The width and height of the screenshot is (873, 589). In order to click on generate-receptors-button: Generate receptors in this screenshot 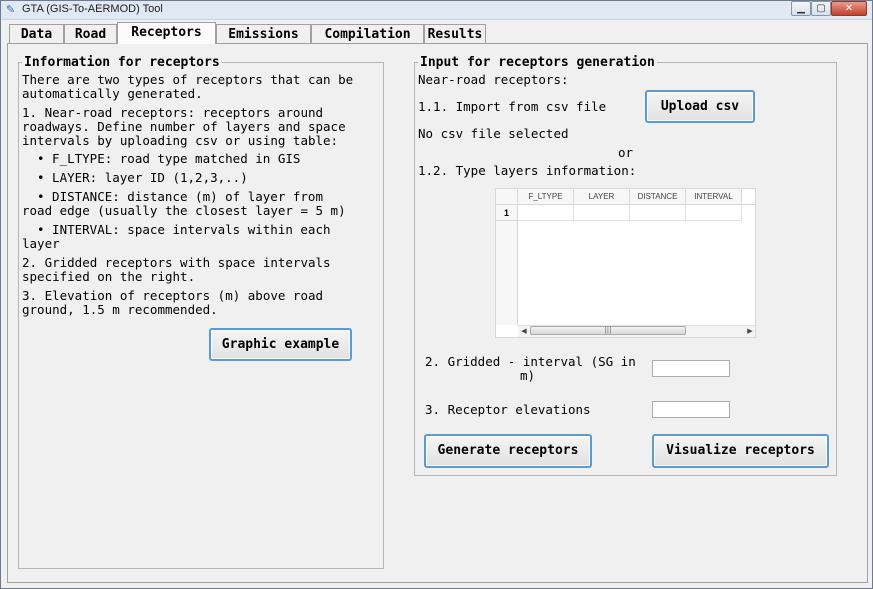, I will do `click(508, 451)`.